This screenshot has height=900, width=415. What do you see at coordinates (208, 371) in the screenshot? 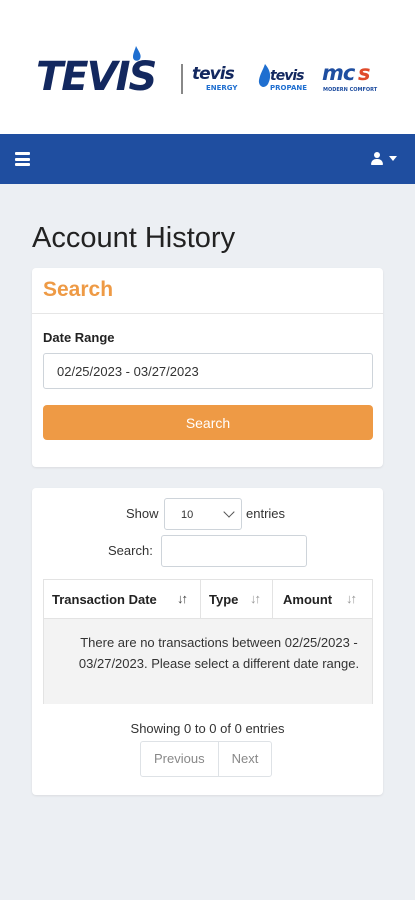
I see `date-range-input` at bounding box center [208, 371].